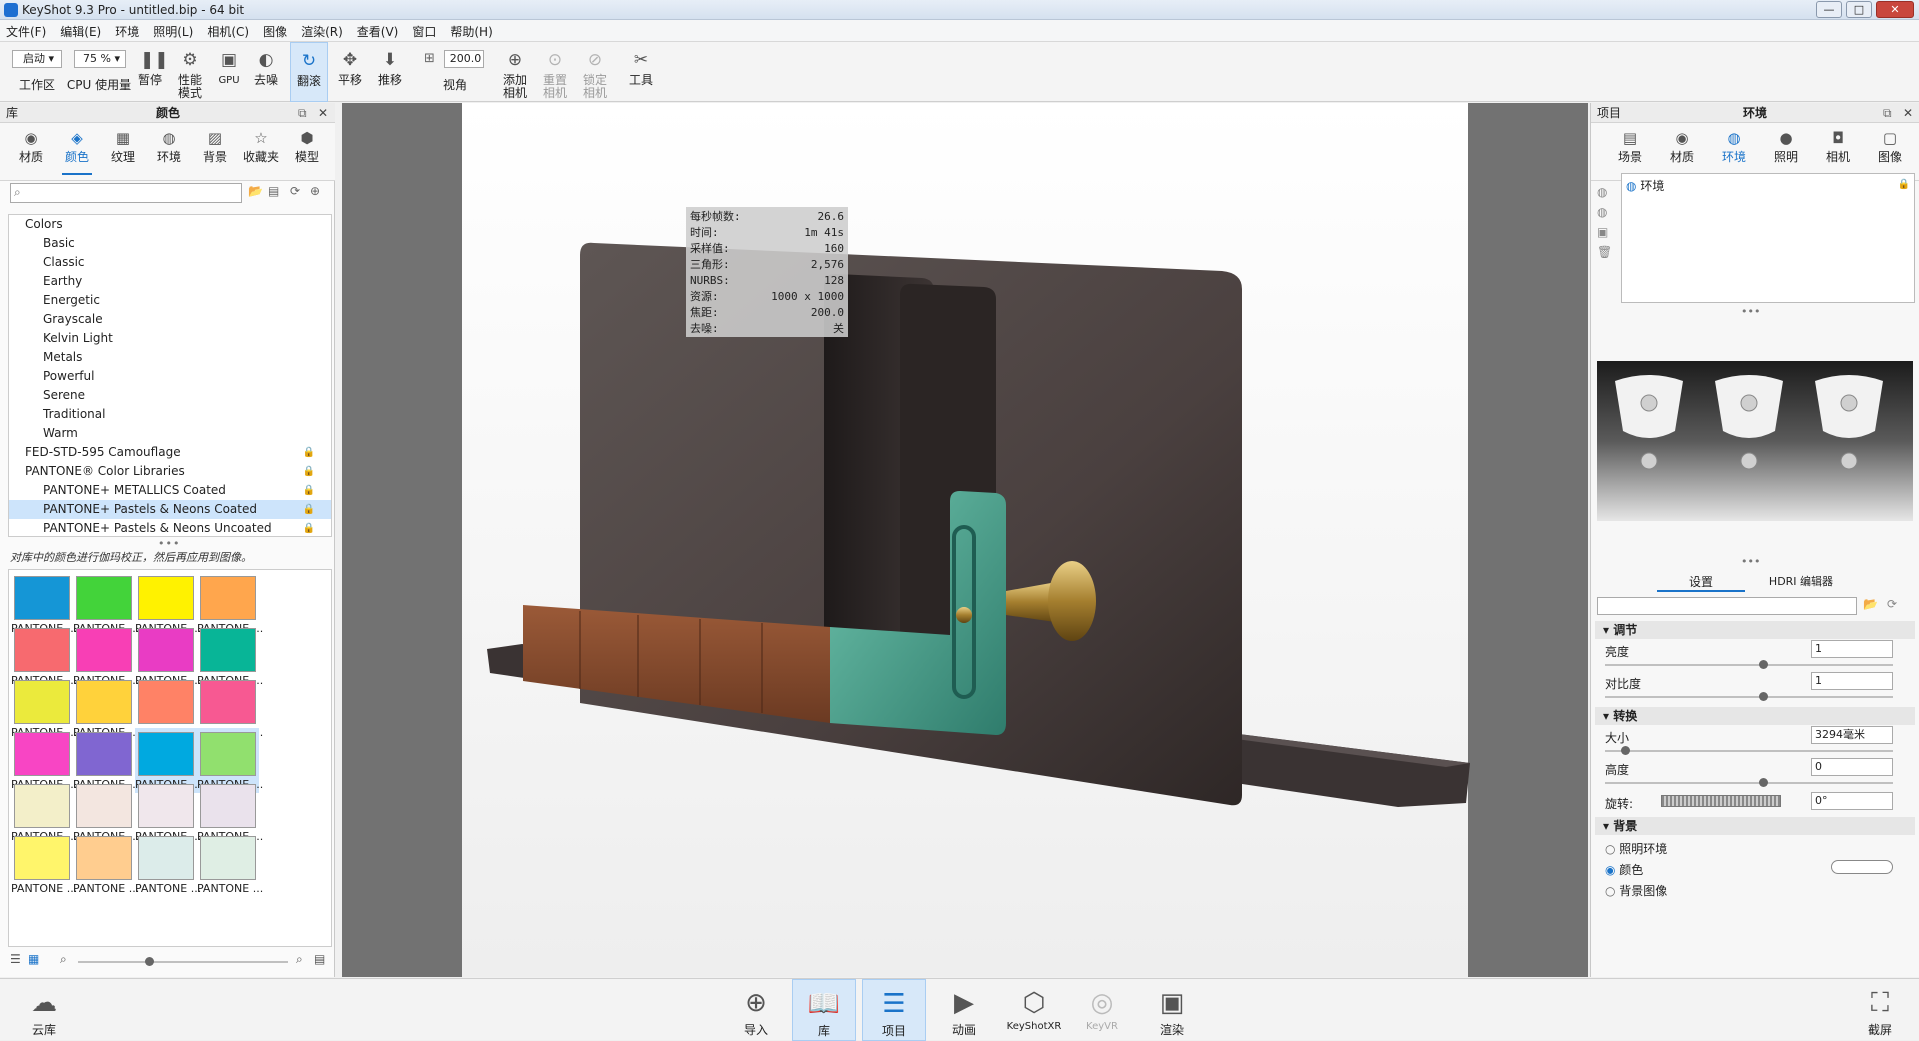  Describe the element at coordinates (1829, 9) in the screenshot. I see `minimize-button: —` at that location.